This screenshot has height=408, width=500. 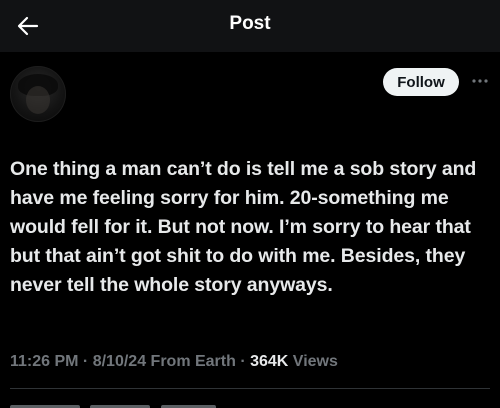 I want to click on page-title: Post, so click(x=250, y=23).